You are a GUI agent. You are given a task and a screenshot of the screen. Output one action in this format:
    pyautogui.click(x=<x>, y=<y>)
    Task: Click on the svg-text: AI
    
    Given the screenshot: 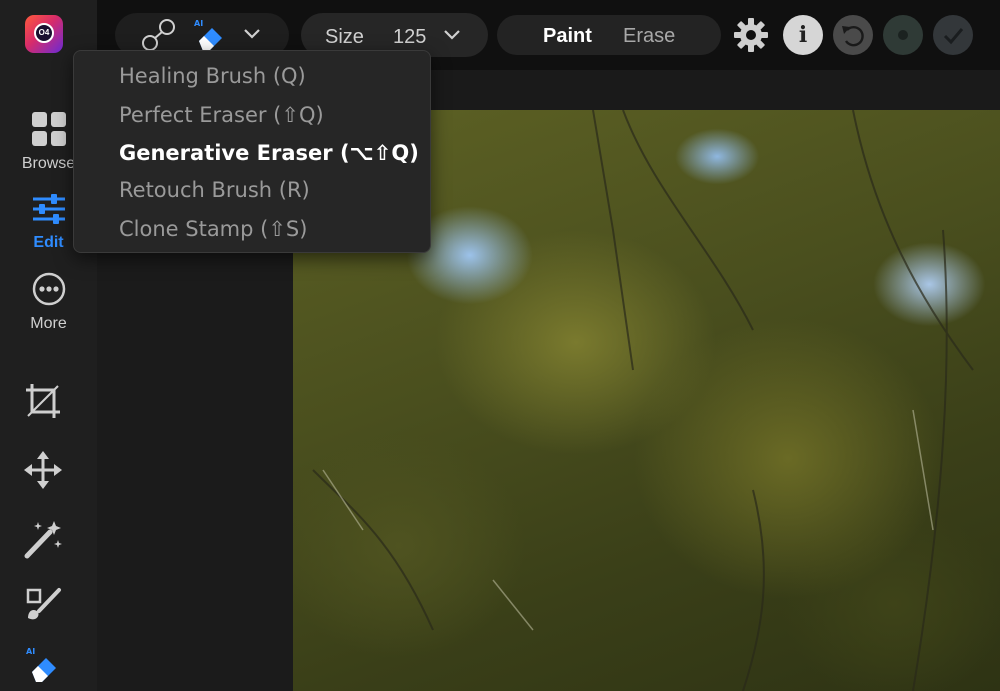 What is the action you would take?
    pyautogui.click(x=30, y=651)
    